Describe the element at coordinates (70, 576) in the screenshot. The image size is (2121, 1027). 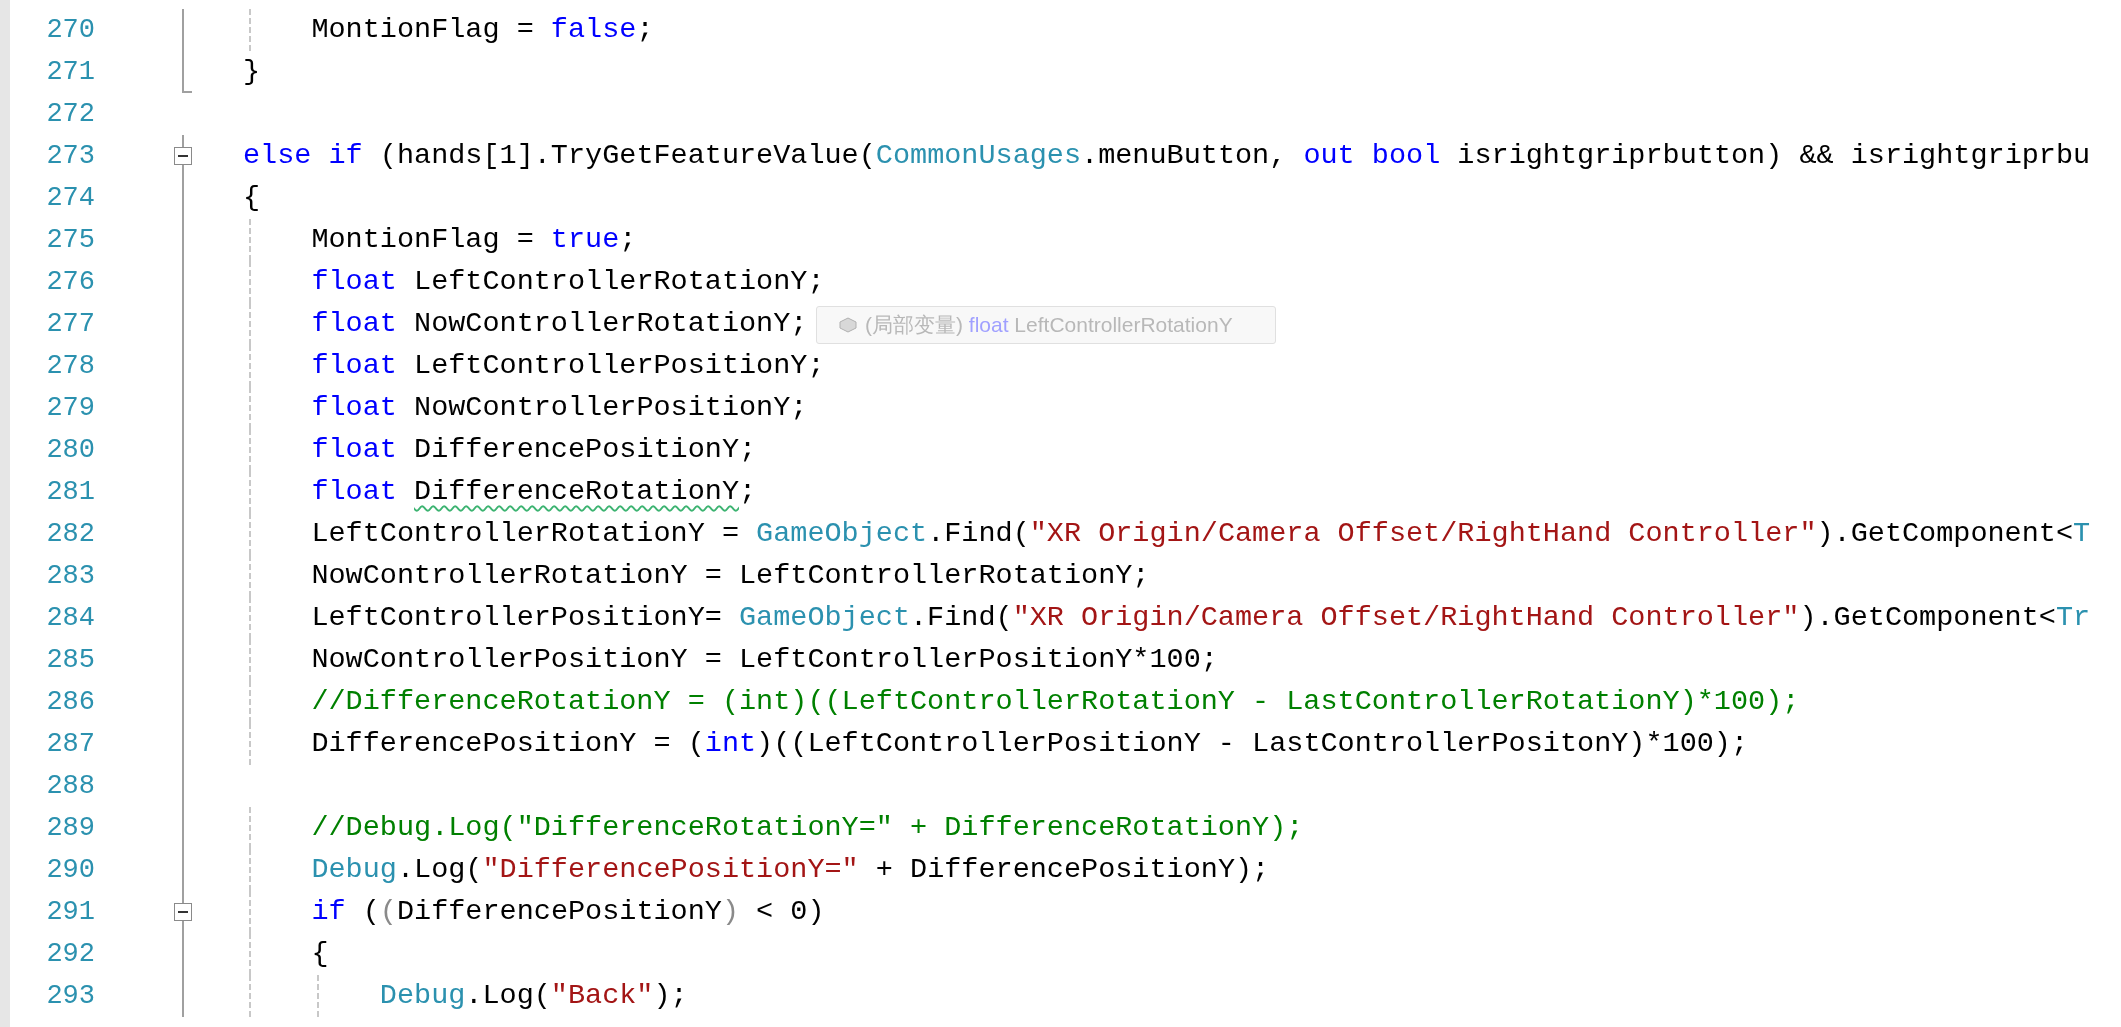
I see `line-number: 283` at that location.